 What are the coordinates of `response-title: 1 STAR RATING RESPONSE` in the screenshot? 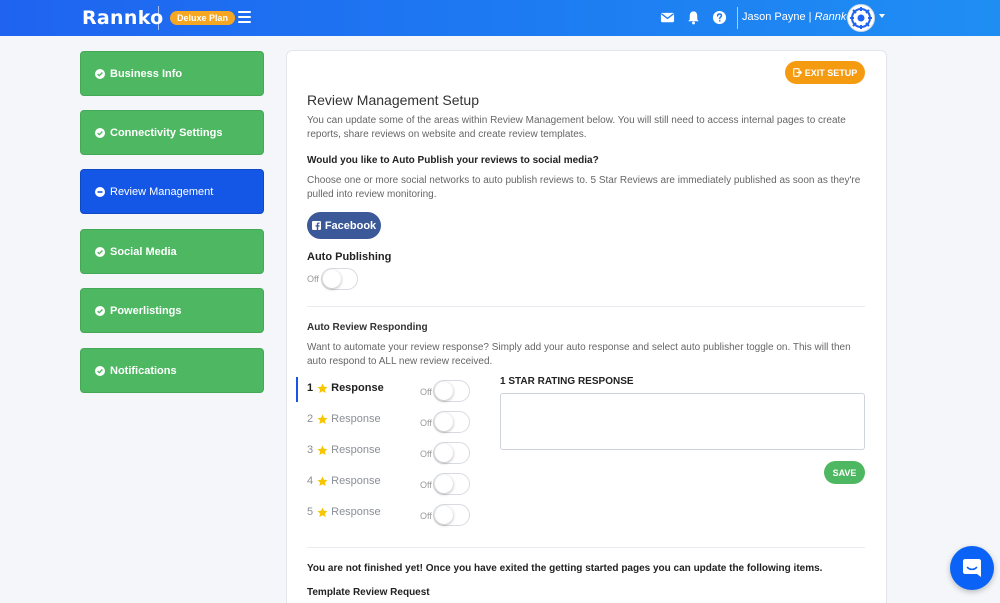 It's located at (567, 381).